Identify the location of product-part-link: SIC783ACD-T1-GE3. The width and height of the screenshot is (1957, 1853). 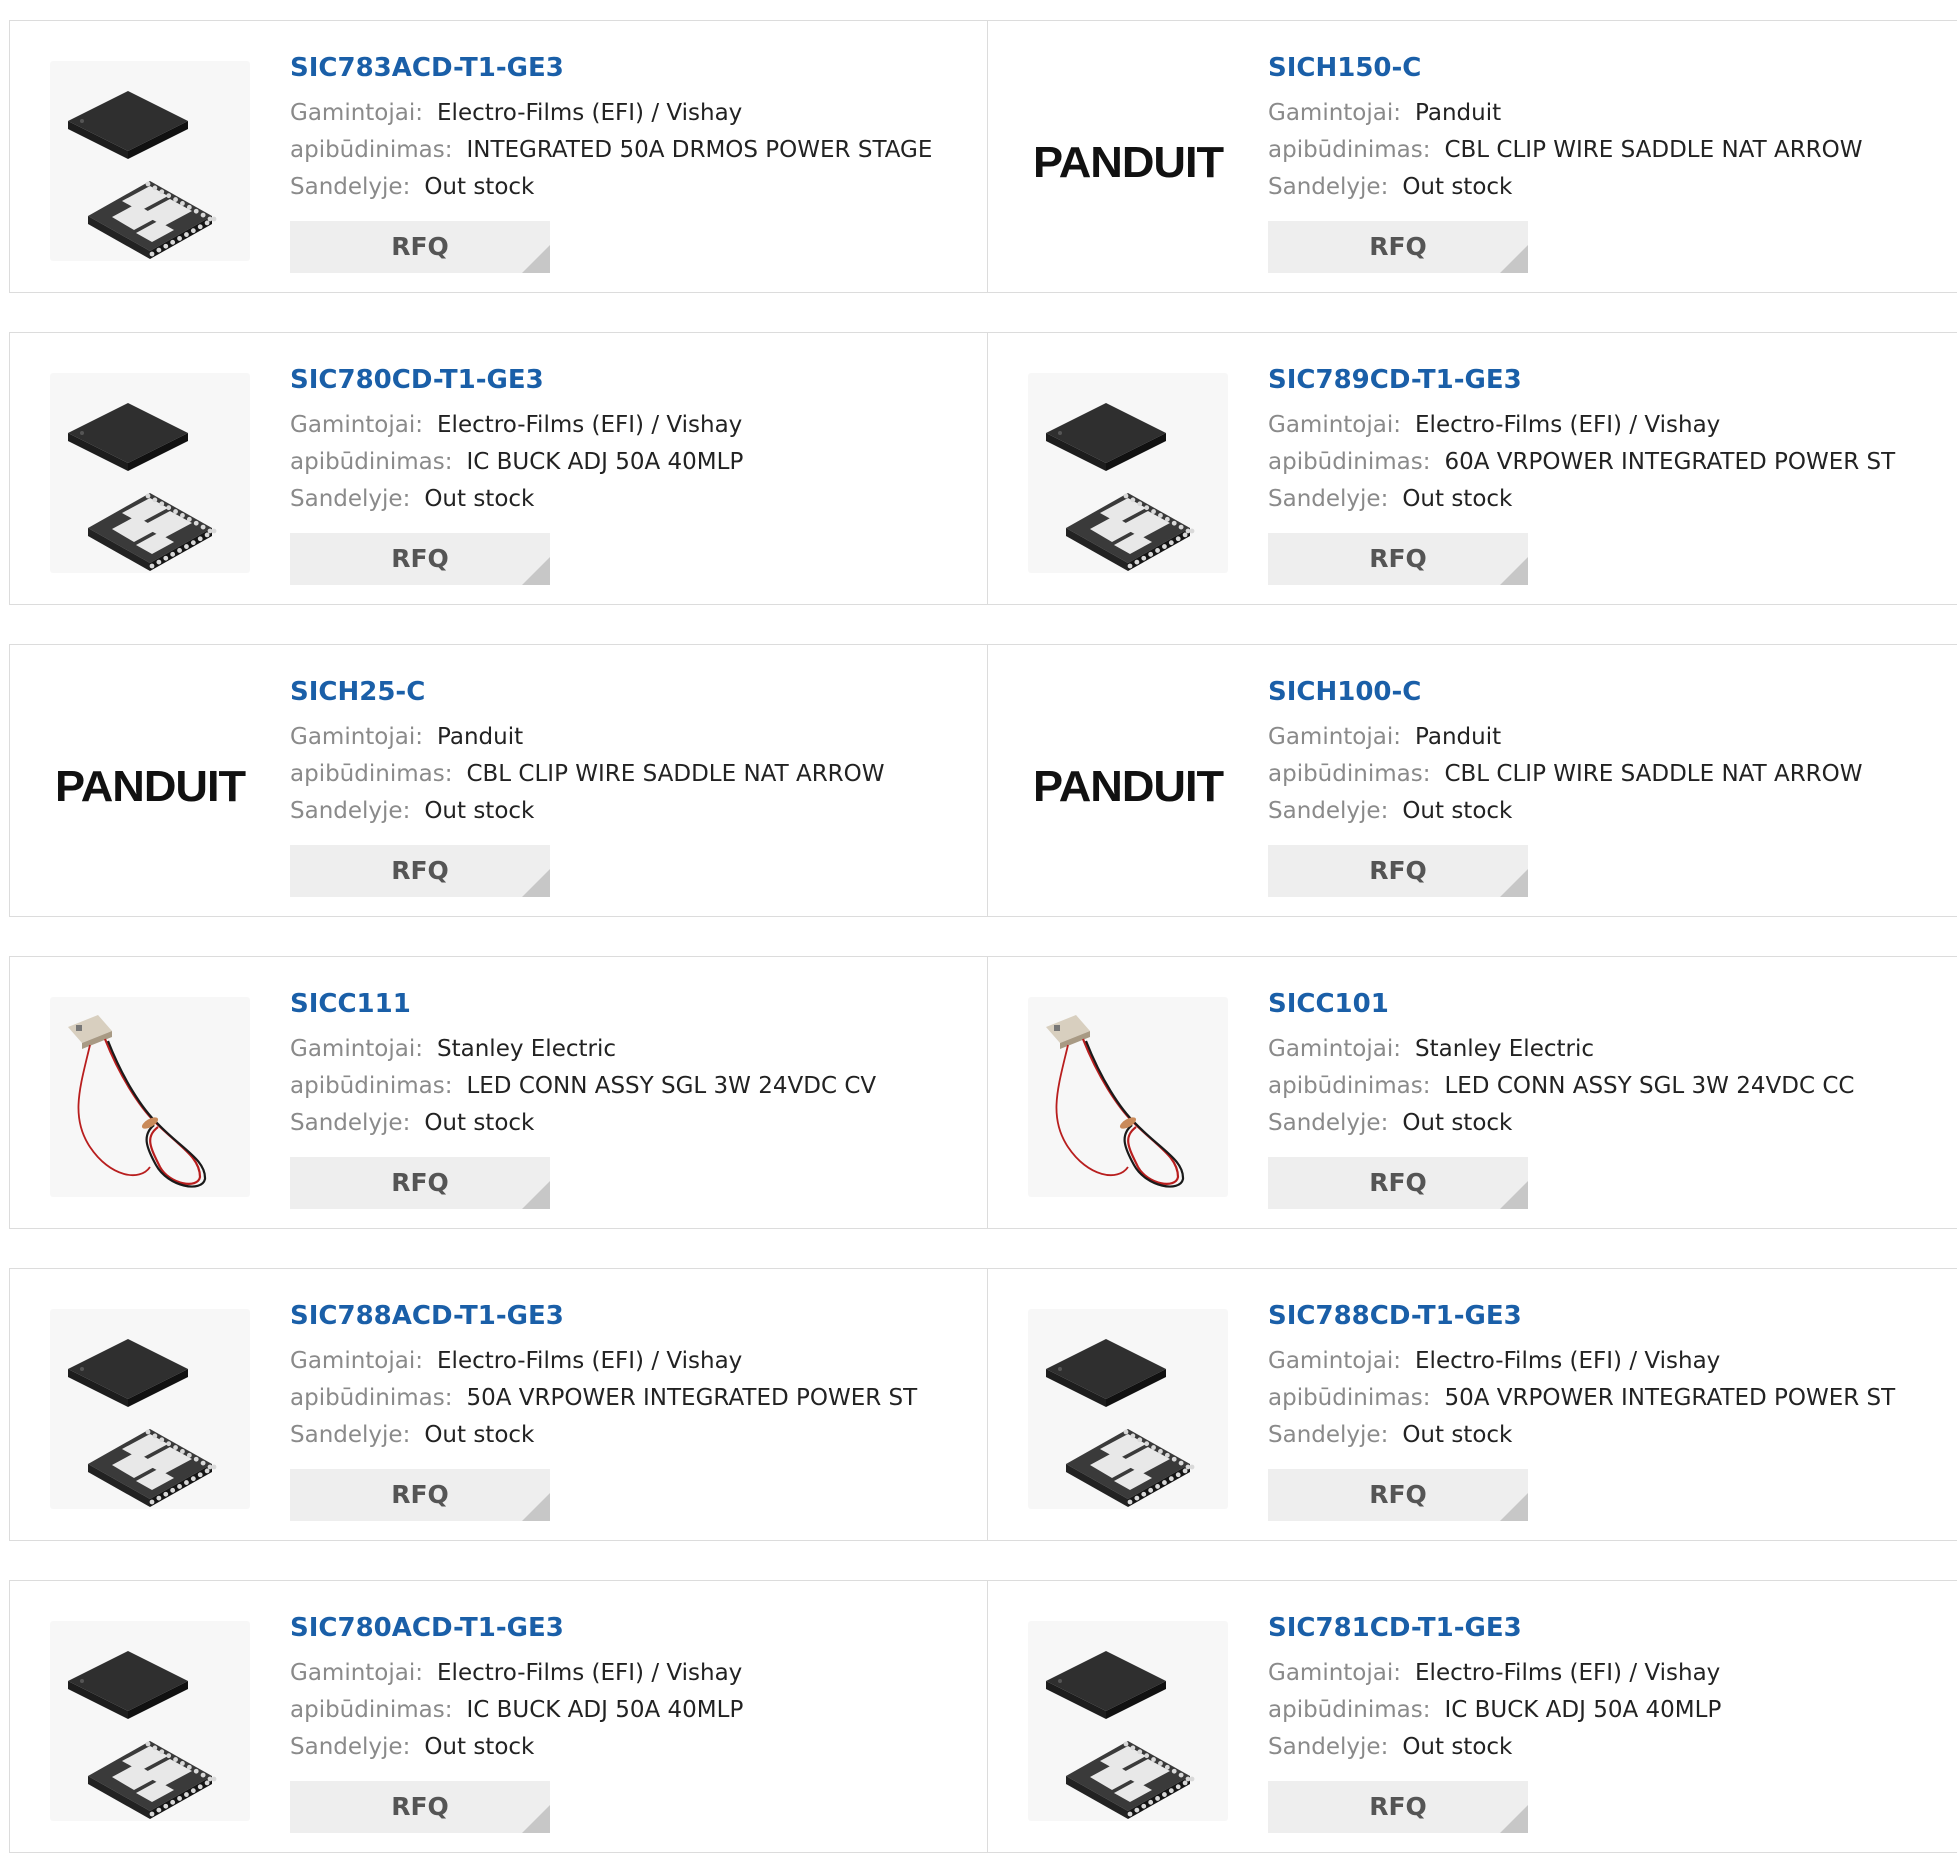
(633, 68).